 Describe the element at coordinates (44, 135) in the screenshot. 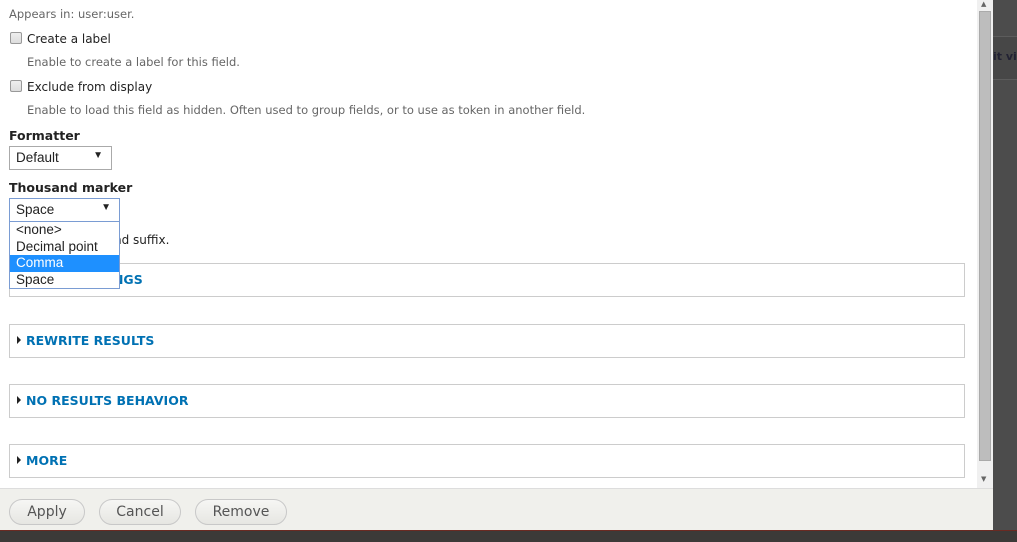

I see `formatter-label: Formatter` at that location.